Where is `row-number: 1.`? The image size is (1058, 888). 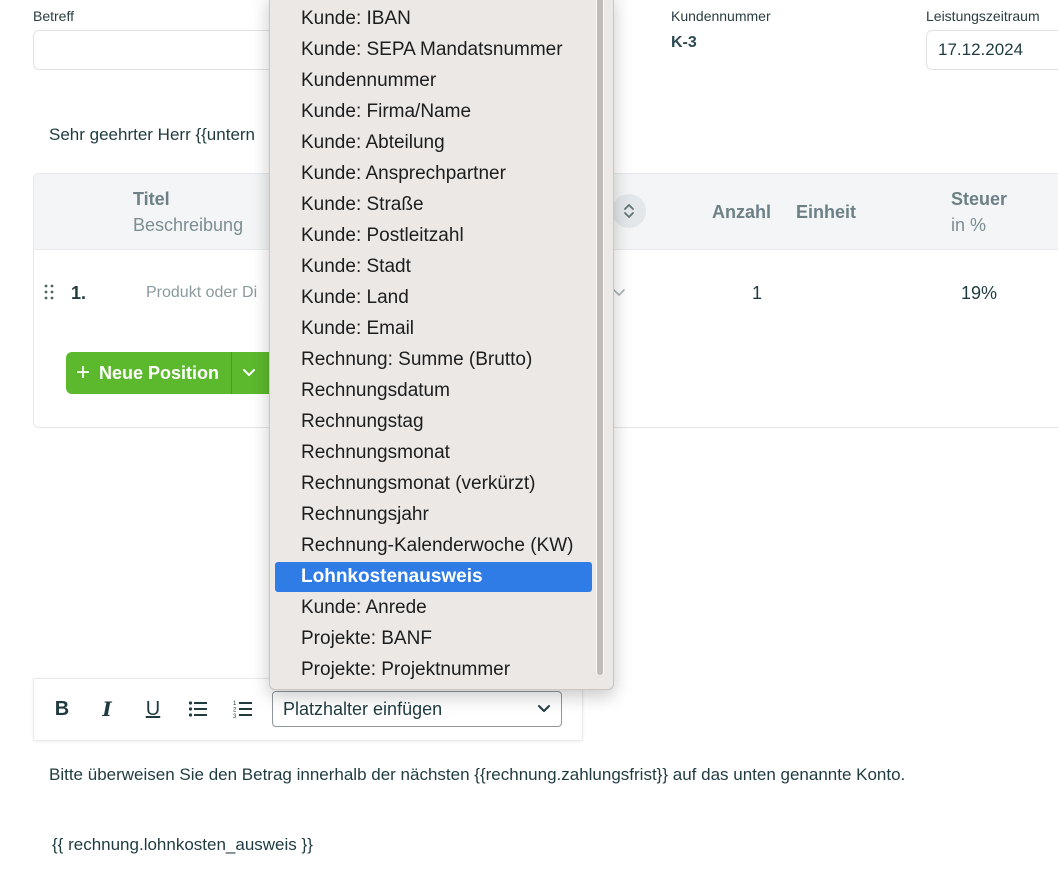
row-number: 1. is located at coordinates (79, 293).